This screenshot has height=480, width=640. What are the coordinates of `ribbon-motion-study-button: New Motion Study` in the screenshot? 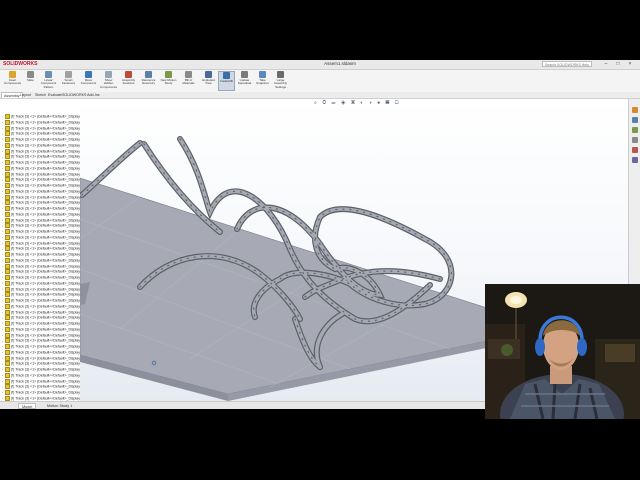 It's located at (168, 81).